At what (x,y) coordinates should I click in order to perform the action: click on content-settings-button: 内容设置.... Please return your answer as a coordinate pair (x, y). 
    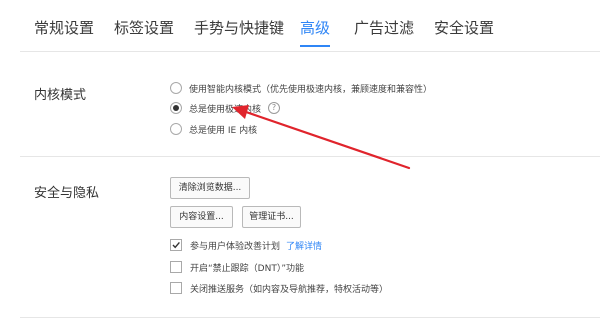
    Looking at the image, I should click on (201, 217).